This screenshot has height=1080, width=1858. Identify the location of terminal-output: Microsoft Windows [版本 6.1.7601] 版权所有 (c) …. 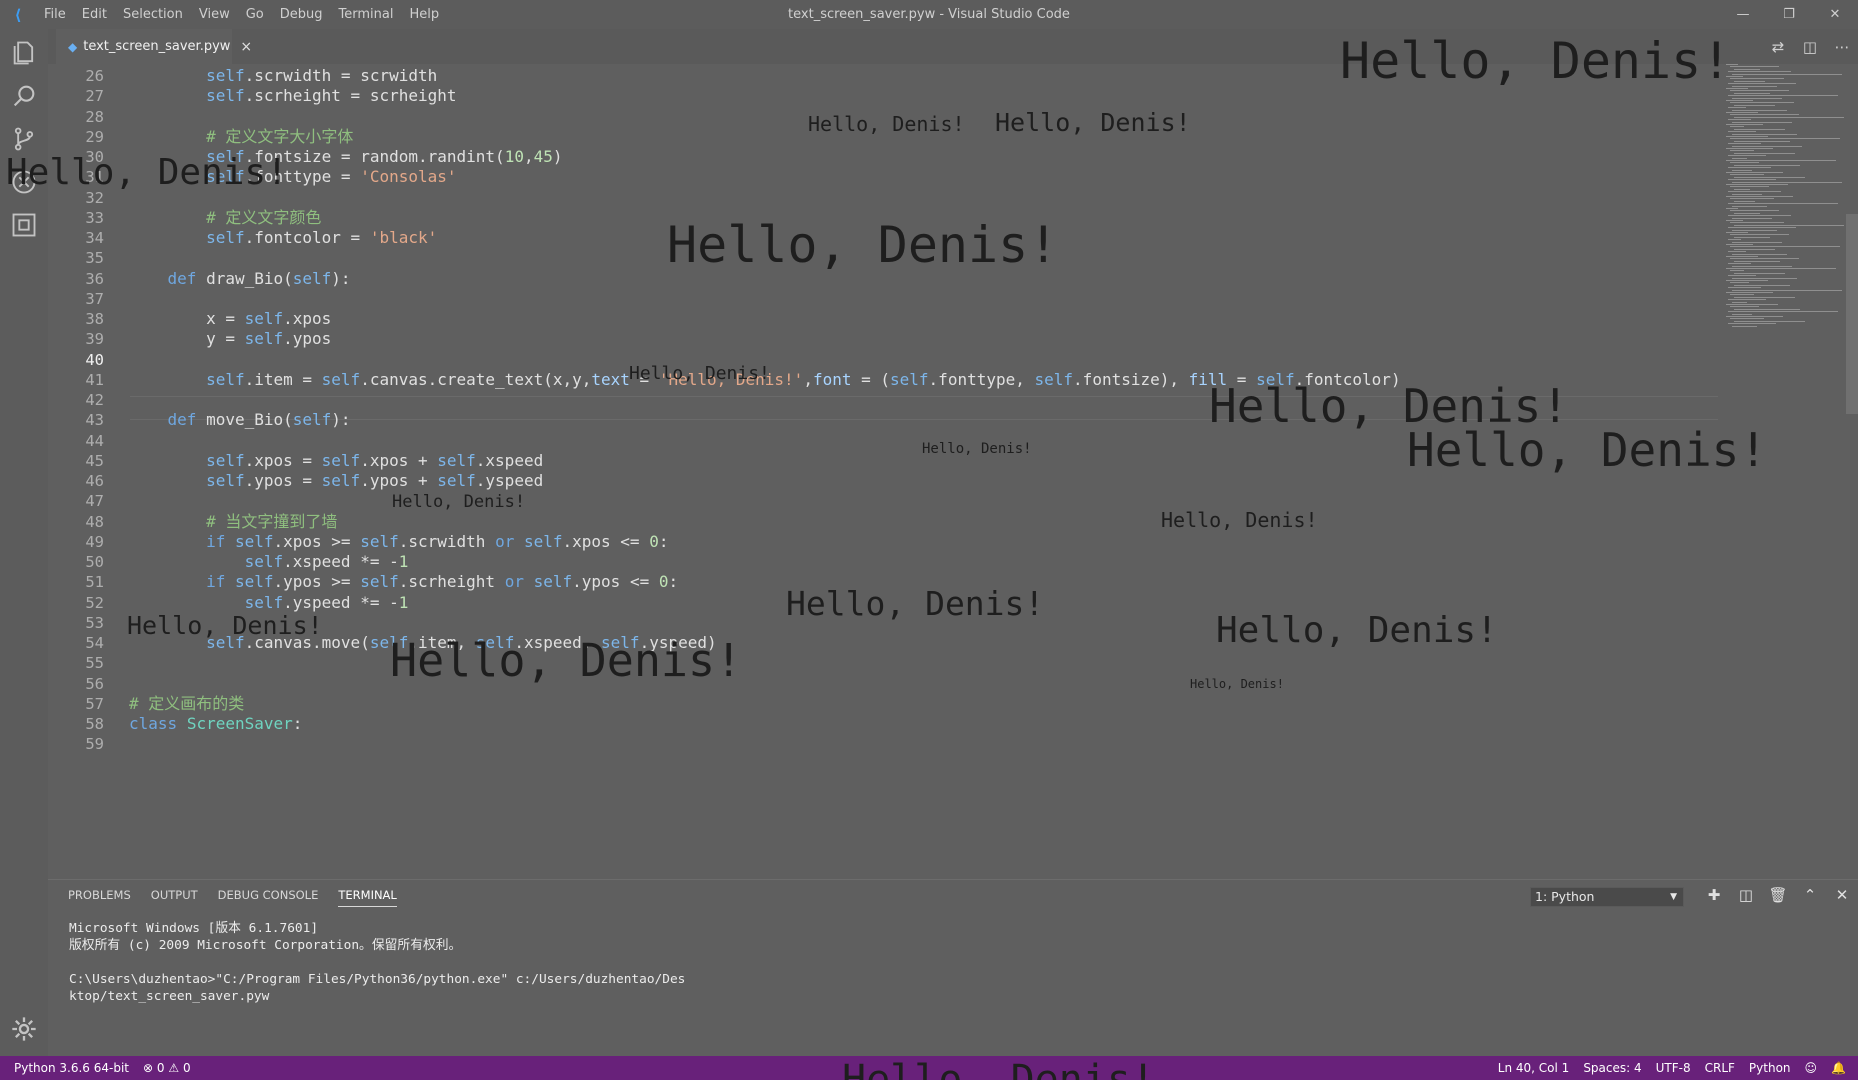
(377, 962).